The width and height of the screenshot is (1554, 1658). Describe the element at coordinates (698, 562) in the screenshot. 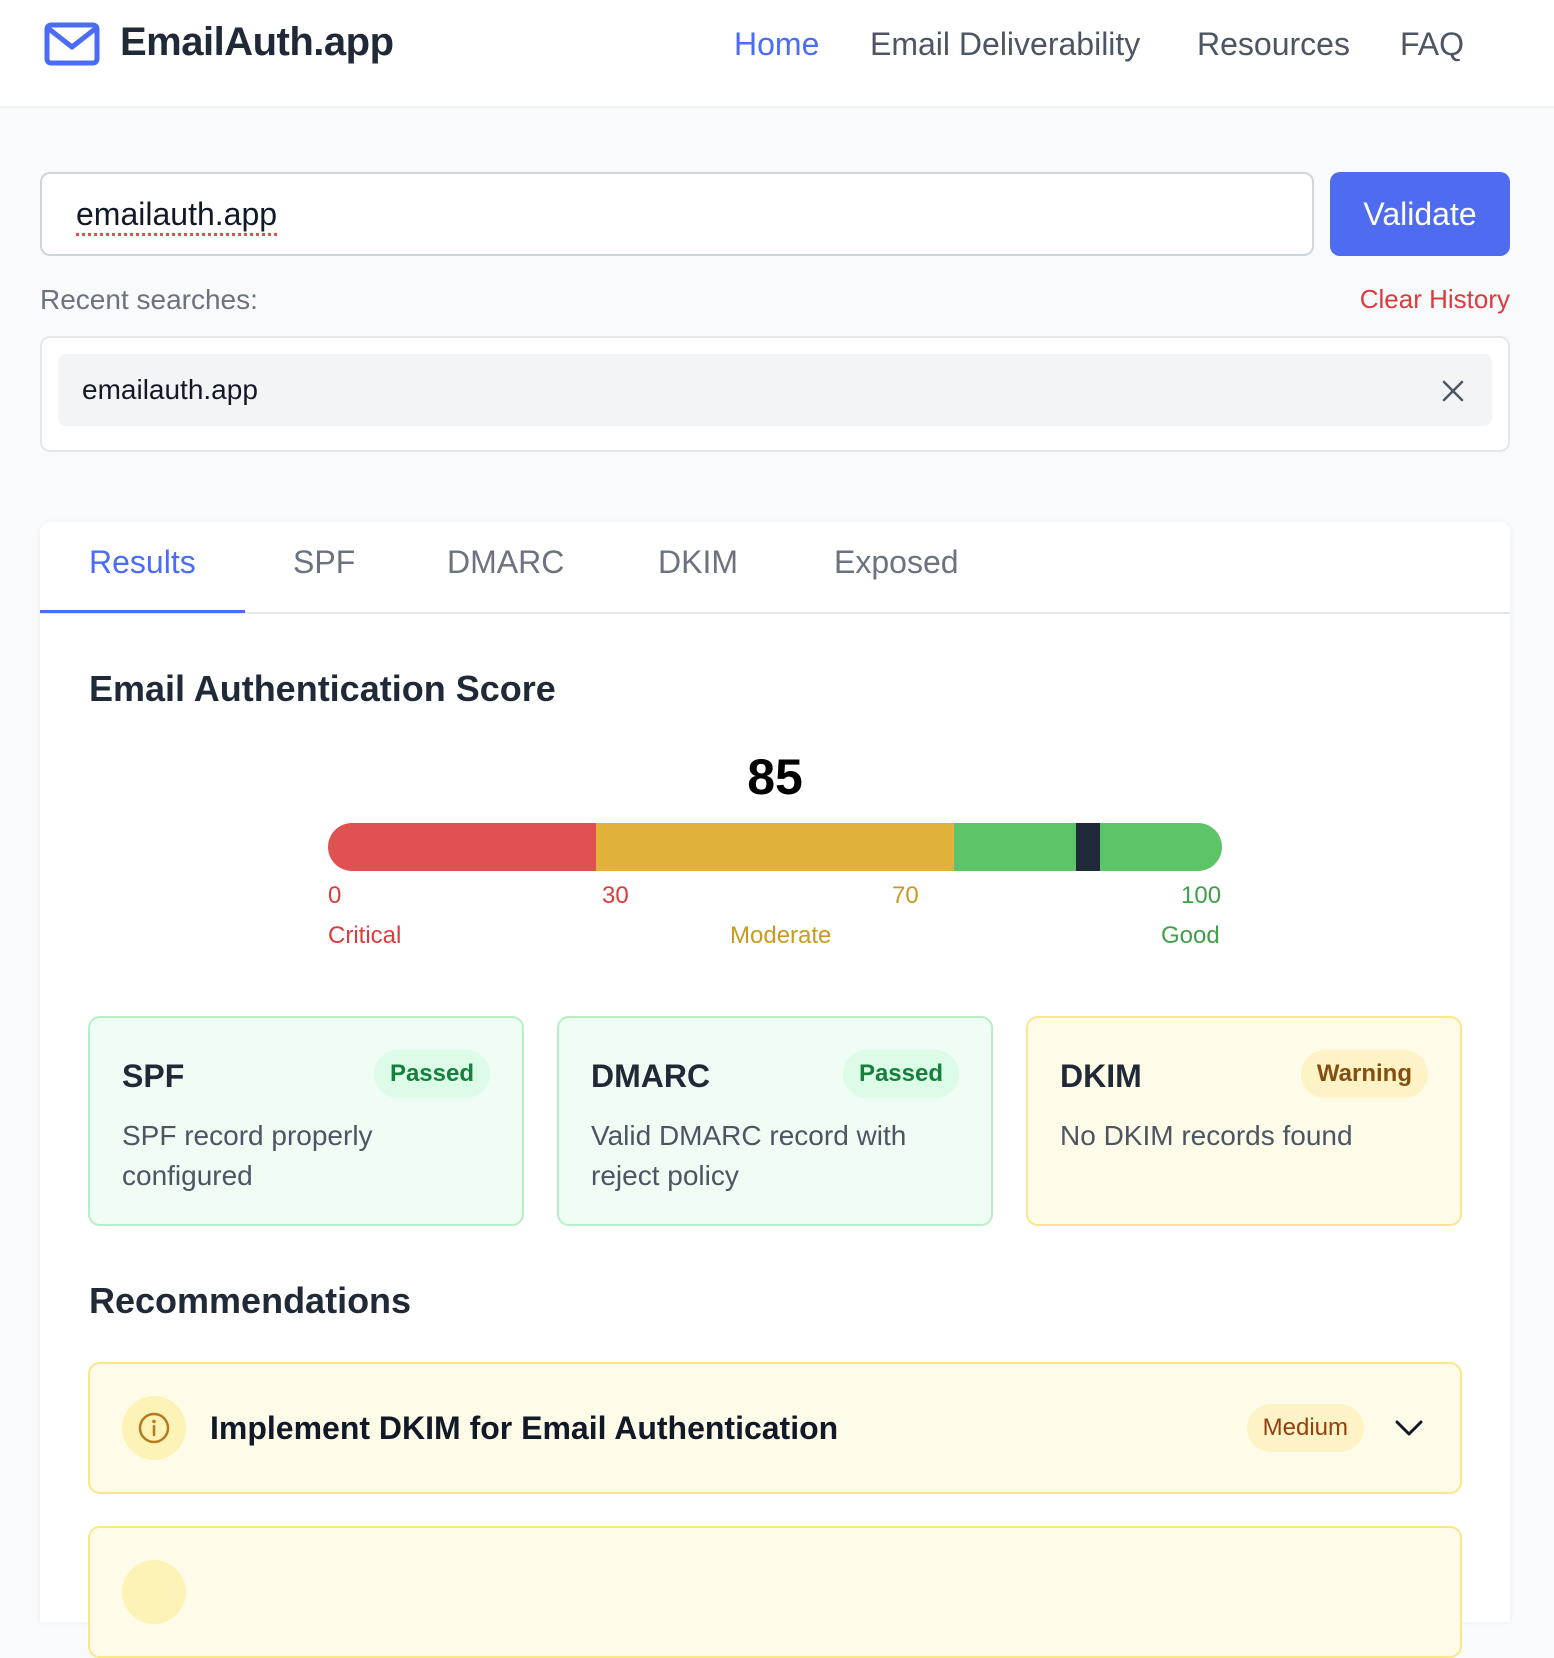

I see `tab-dkim: DKIM` at that location.